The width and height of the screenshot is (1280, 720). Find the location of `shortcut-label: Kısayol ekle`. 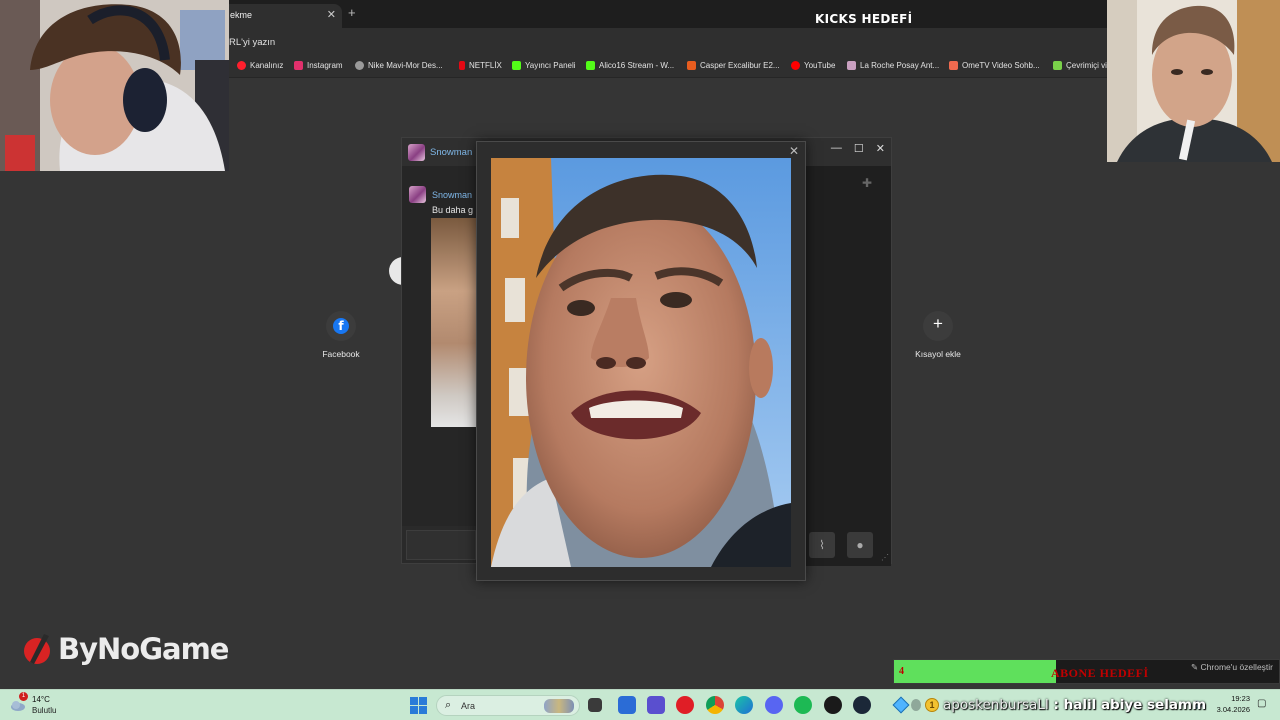

shortcut-label: Kısayol ekle is located at coordinates (938, 354).